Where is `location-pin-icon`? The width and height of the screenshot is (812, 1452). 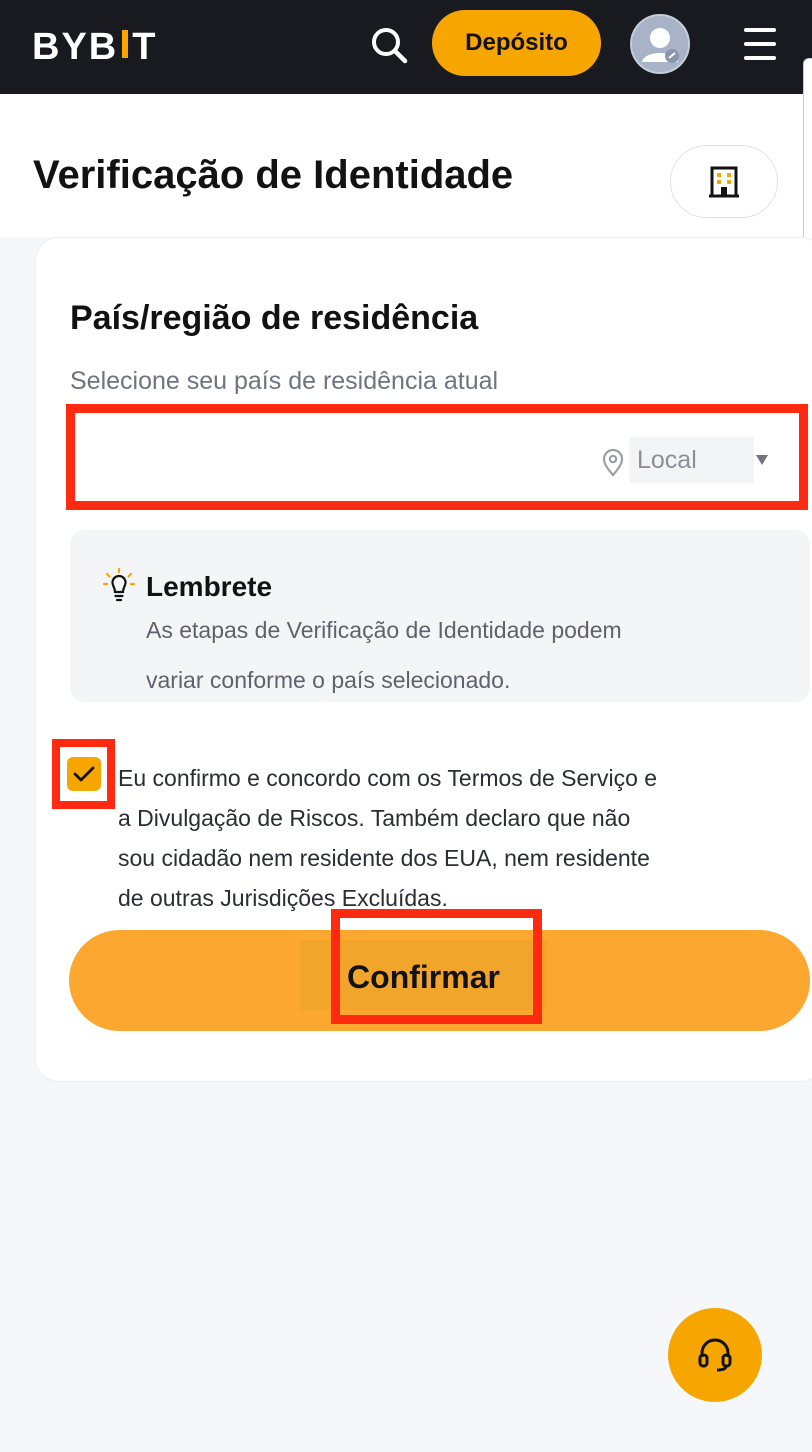
location-pin-icon is located at coordinates (613, 463).